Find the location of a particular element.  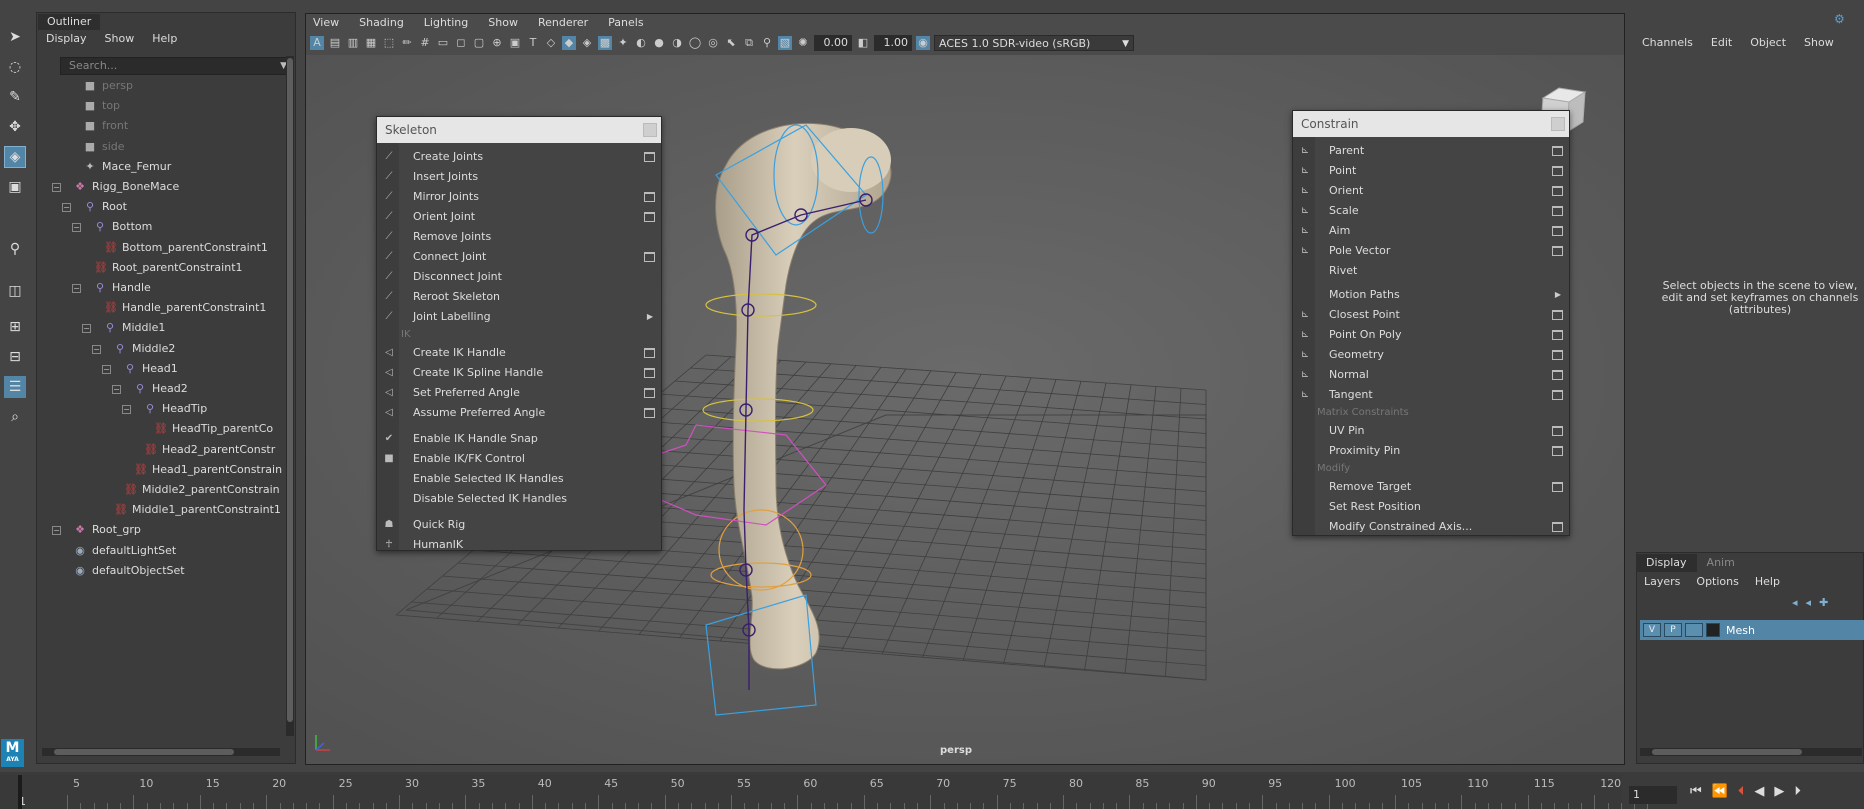

outliner-item: ◉ defaultLightSet is located at coordinates (125, 551).